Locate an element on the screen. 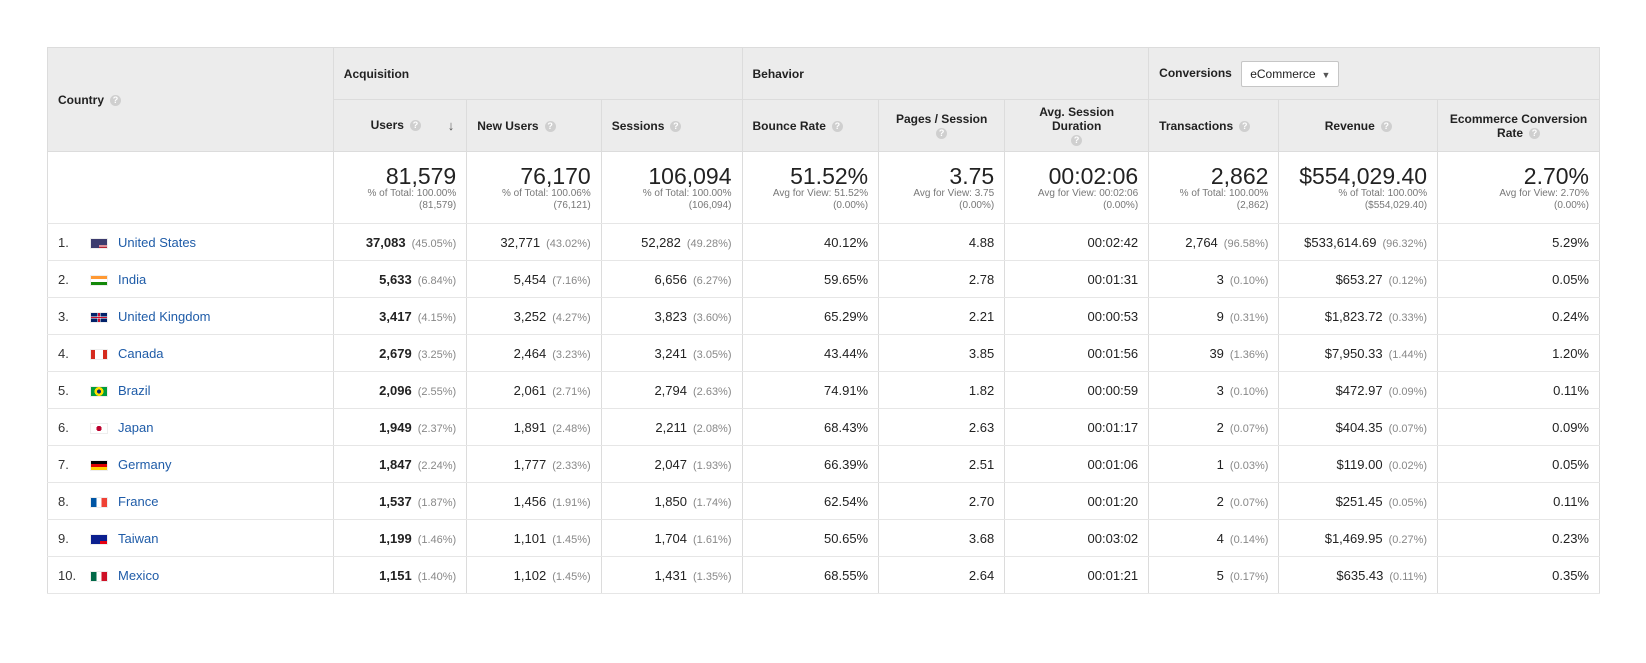  revenue-cell: $653.27 (0.12%) is located at coordinates (1358, 279).